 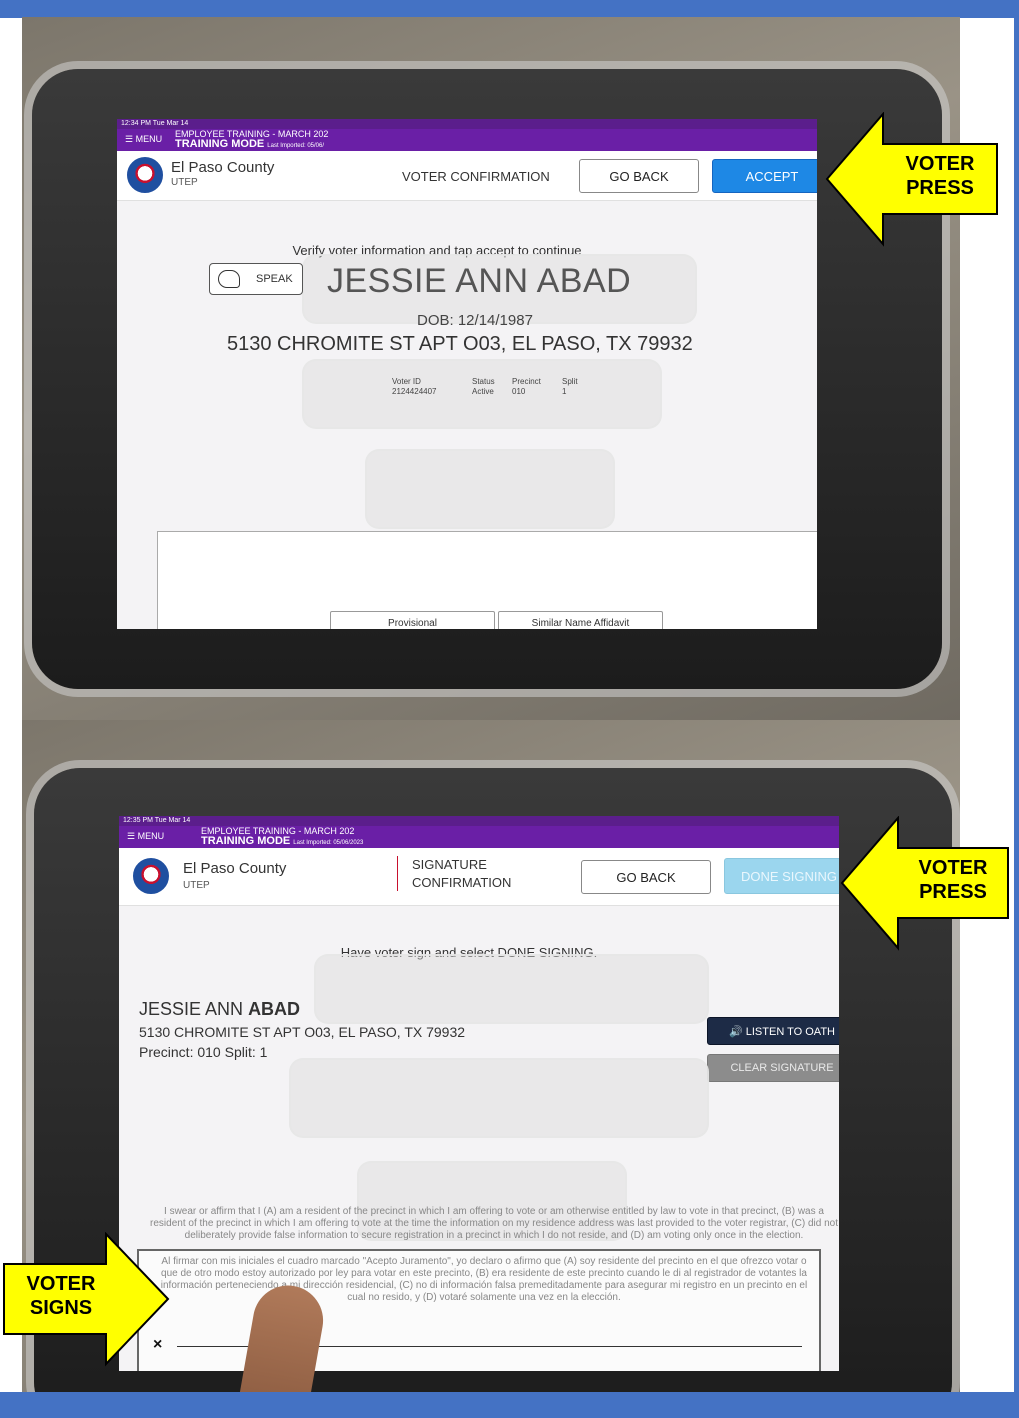 I want to click on voter-id: 2124424407, so click(x=414, y=392).